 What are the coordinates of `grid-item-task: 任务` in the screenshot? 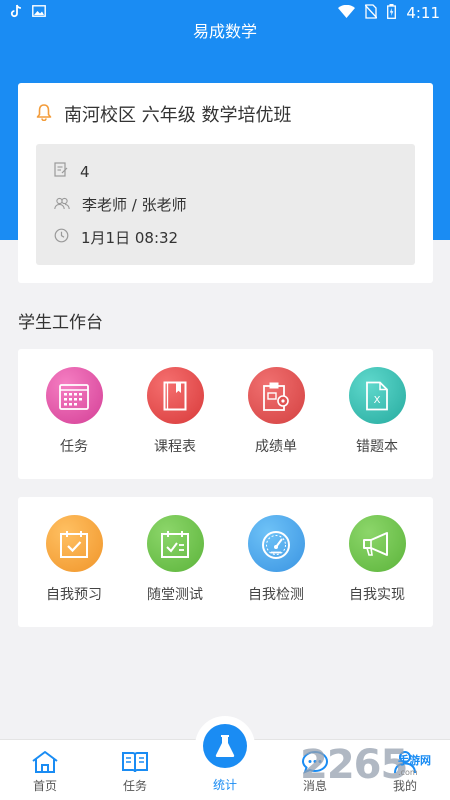 It's located at (74, 411).